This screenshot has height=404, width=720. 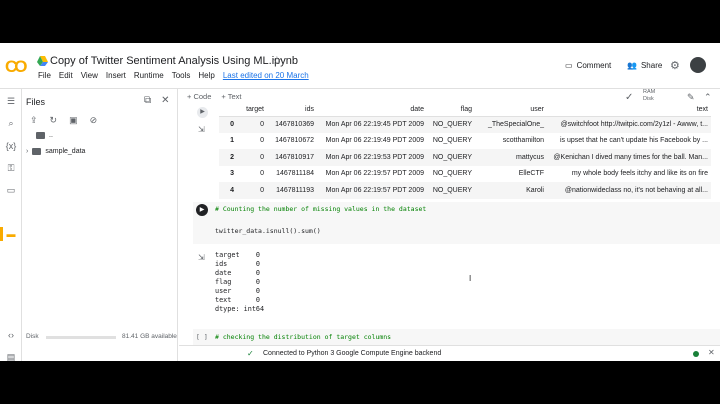 What do you see at coordinates (675, 65) in the screenshot?
I see `gear-icon: ⚙` at bounding box center [675, 65].